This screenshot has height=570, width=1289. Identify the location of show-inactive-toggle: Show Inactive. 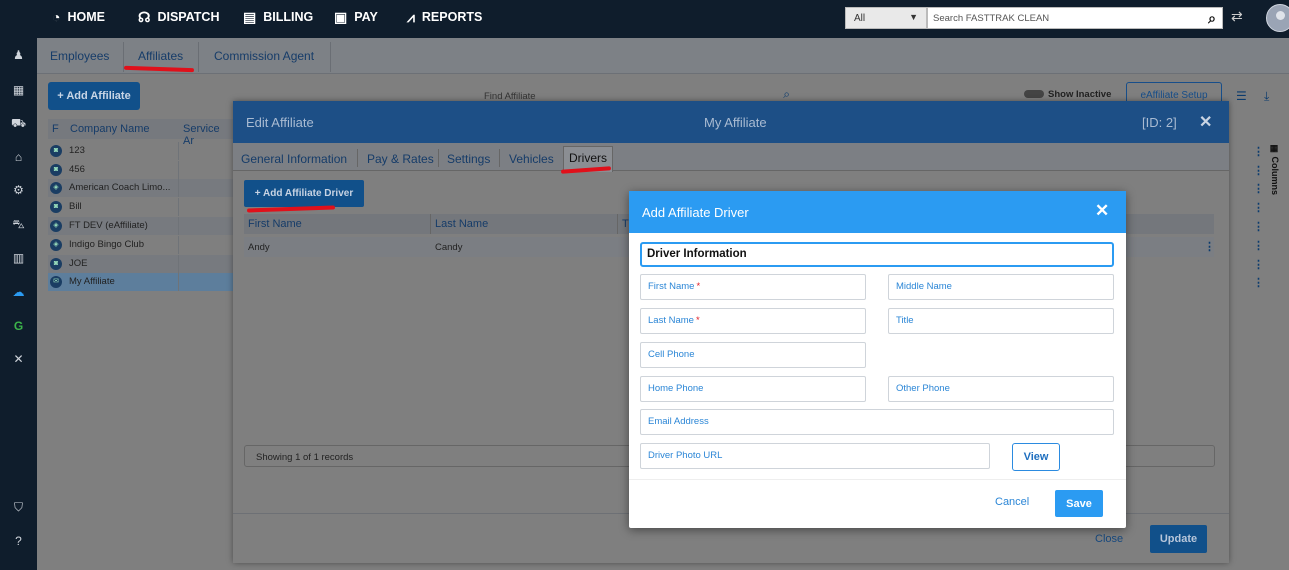
(1067, 94).